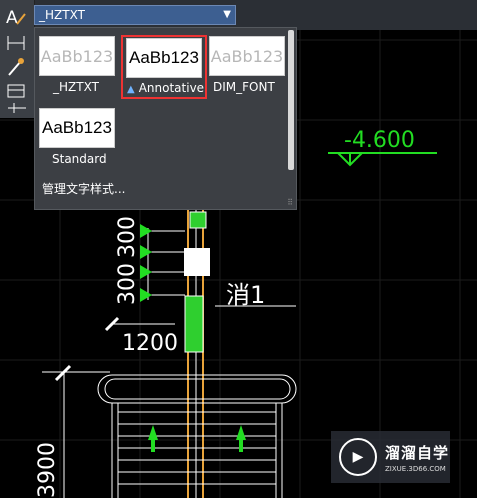  I want to click on gallery-scrollbar, so click(291, 100).